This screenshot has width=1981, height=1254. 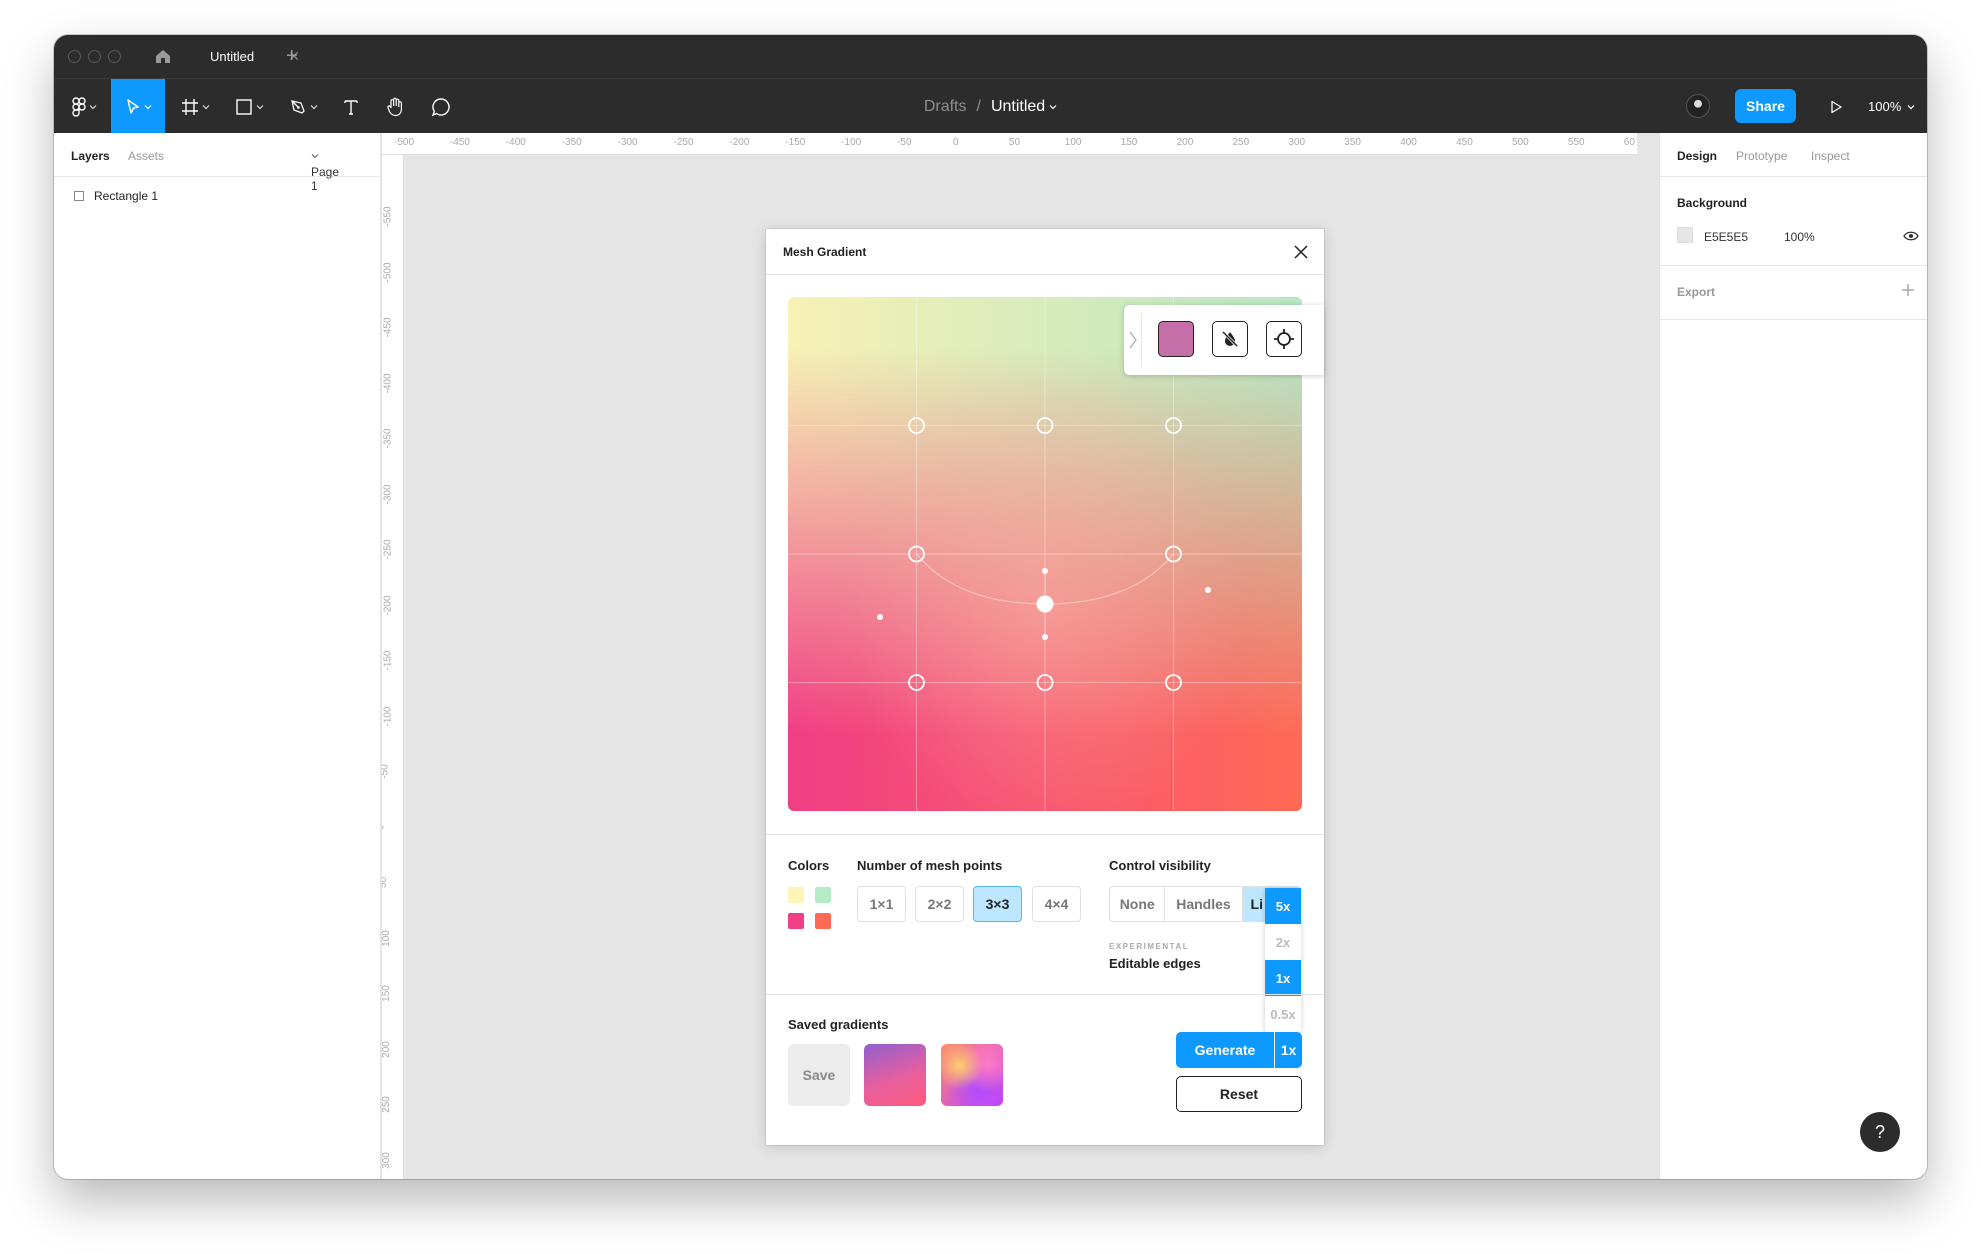 I want to click on mesh-points-label: Number of mesh points, so click(x=930, y=865).